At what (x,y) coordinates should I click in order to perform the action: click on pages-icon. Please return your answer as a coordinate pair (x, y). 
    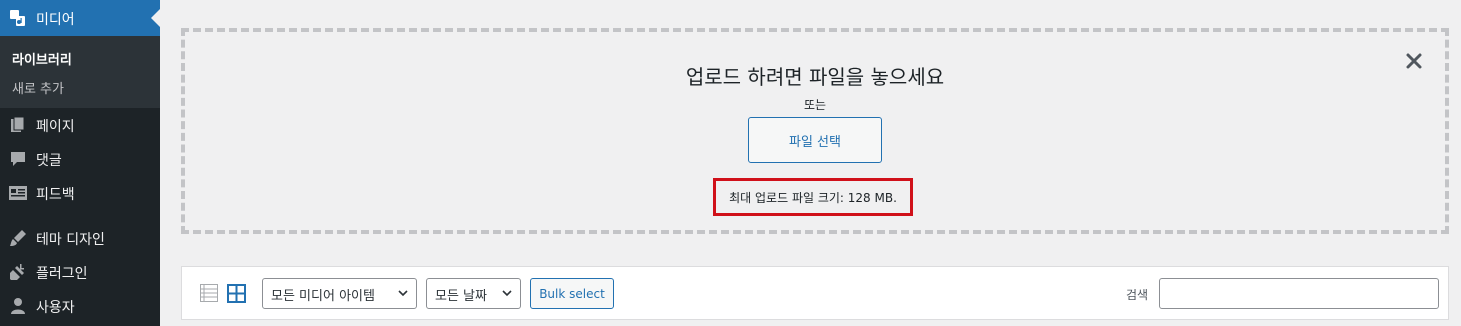
    Looking at the image, I should click on (18, 124).